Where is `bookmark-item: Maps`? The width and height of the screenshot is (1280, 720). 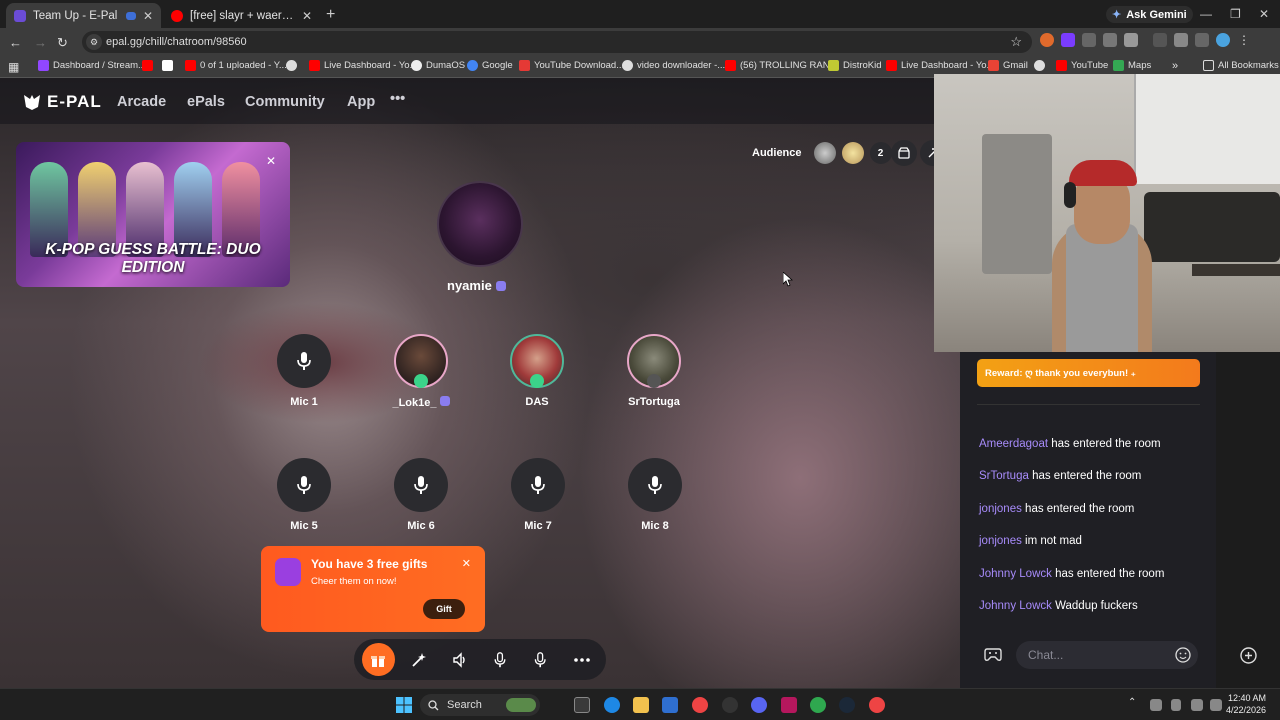 bookmark-item: Maps is located at coordinates (1132, 65).